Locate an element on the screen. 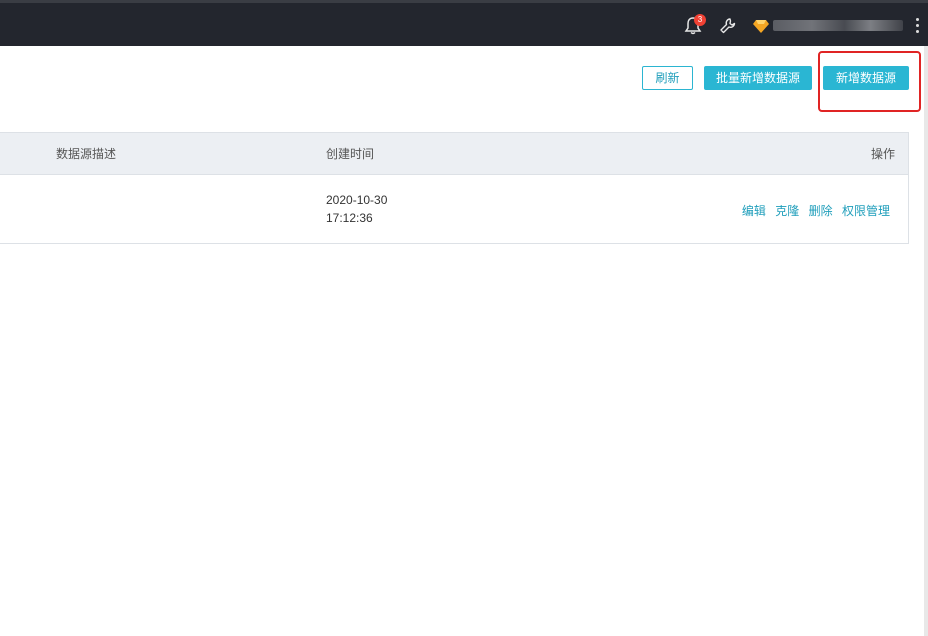 This screenshot has height=636, width=928. cell-created-date: 2020-10-30 is located at coordinates (357, 200).